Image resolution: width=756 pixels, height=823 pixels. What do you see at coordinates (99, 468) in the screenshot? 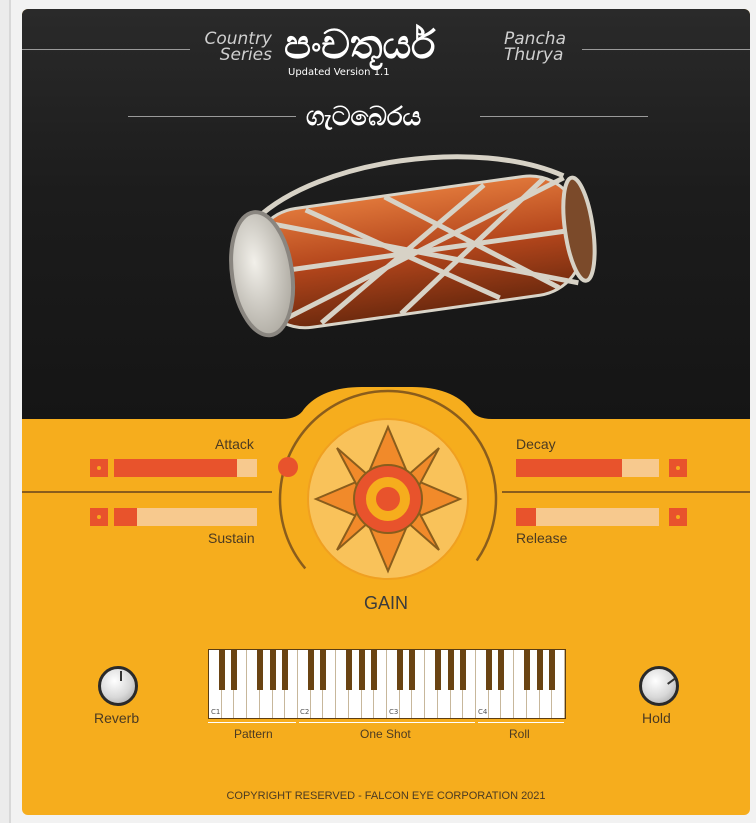
I see `attack-reset-button` at bounding box center [99, 468].